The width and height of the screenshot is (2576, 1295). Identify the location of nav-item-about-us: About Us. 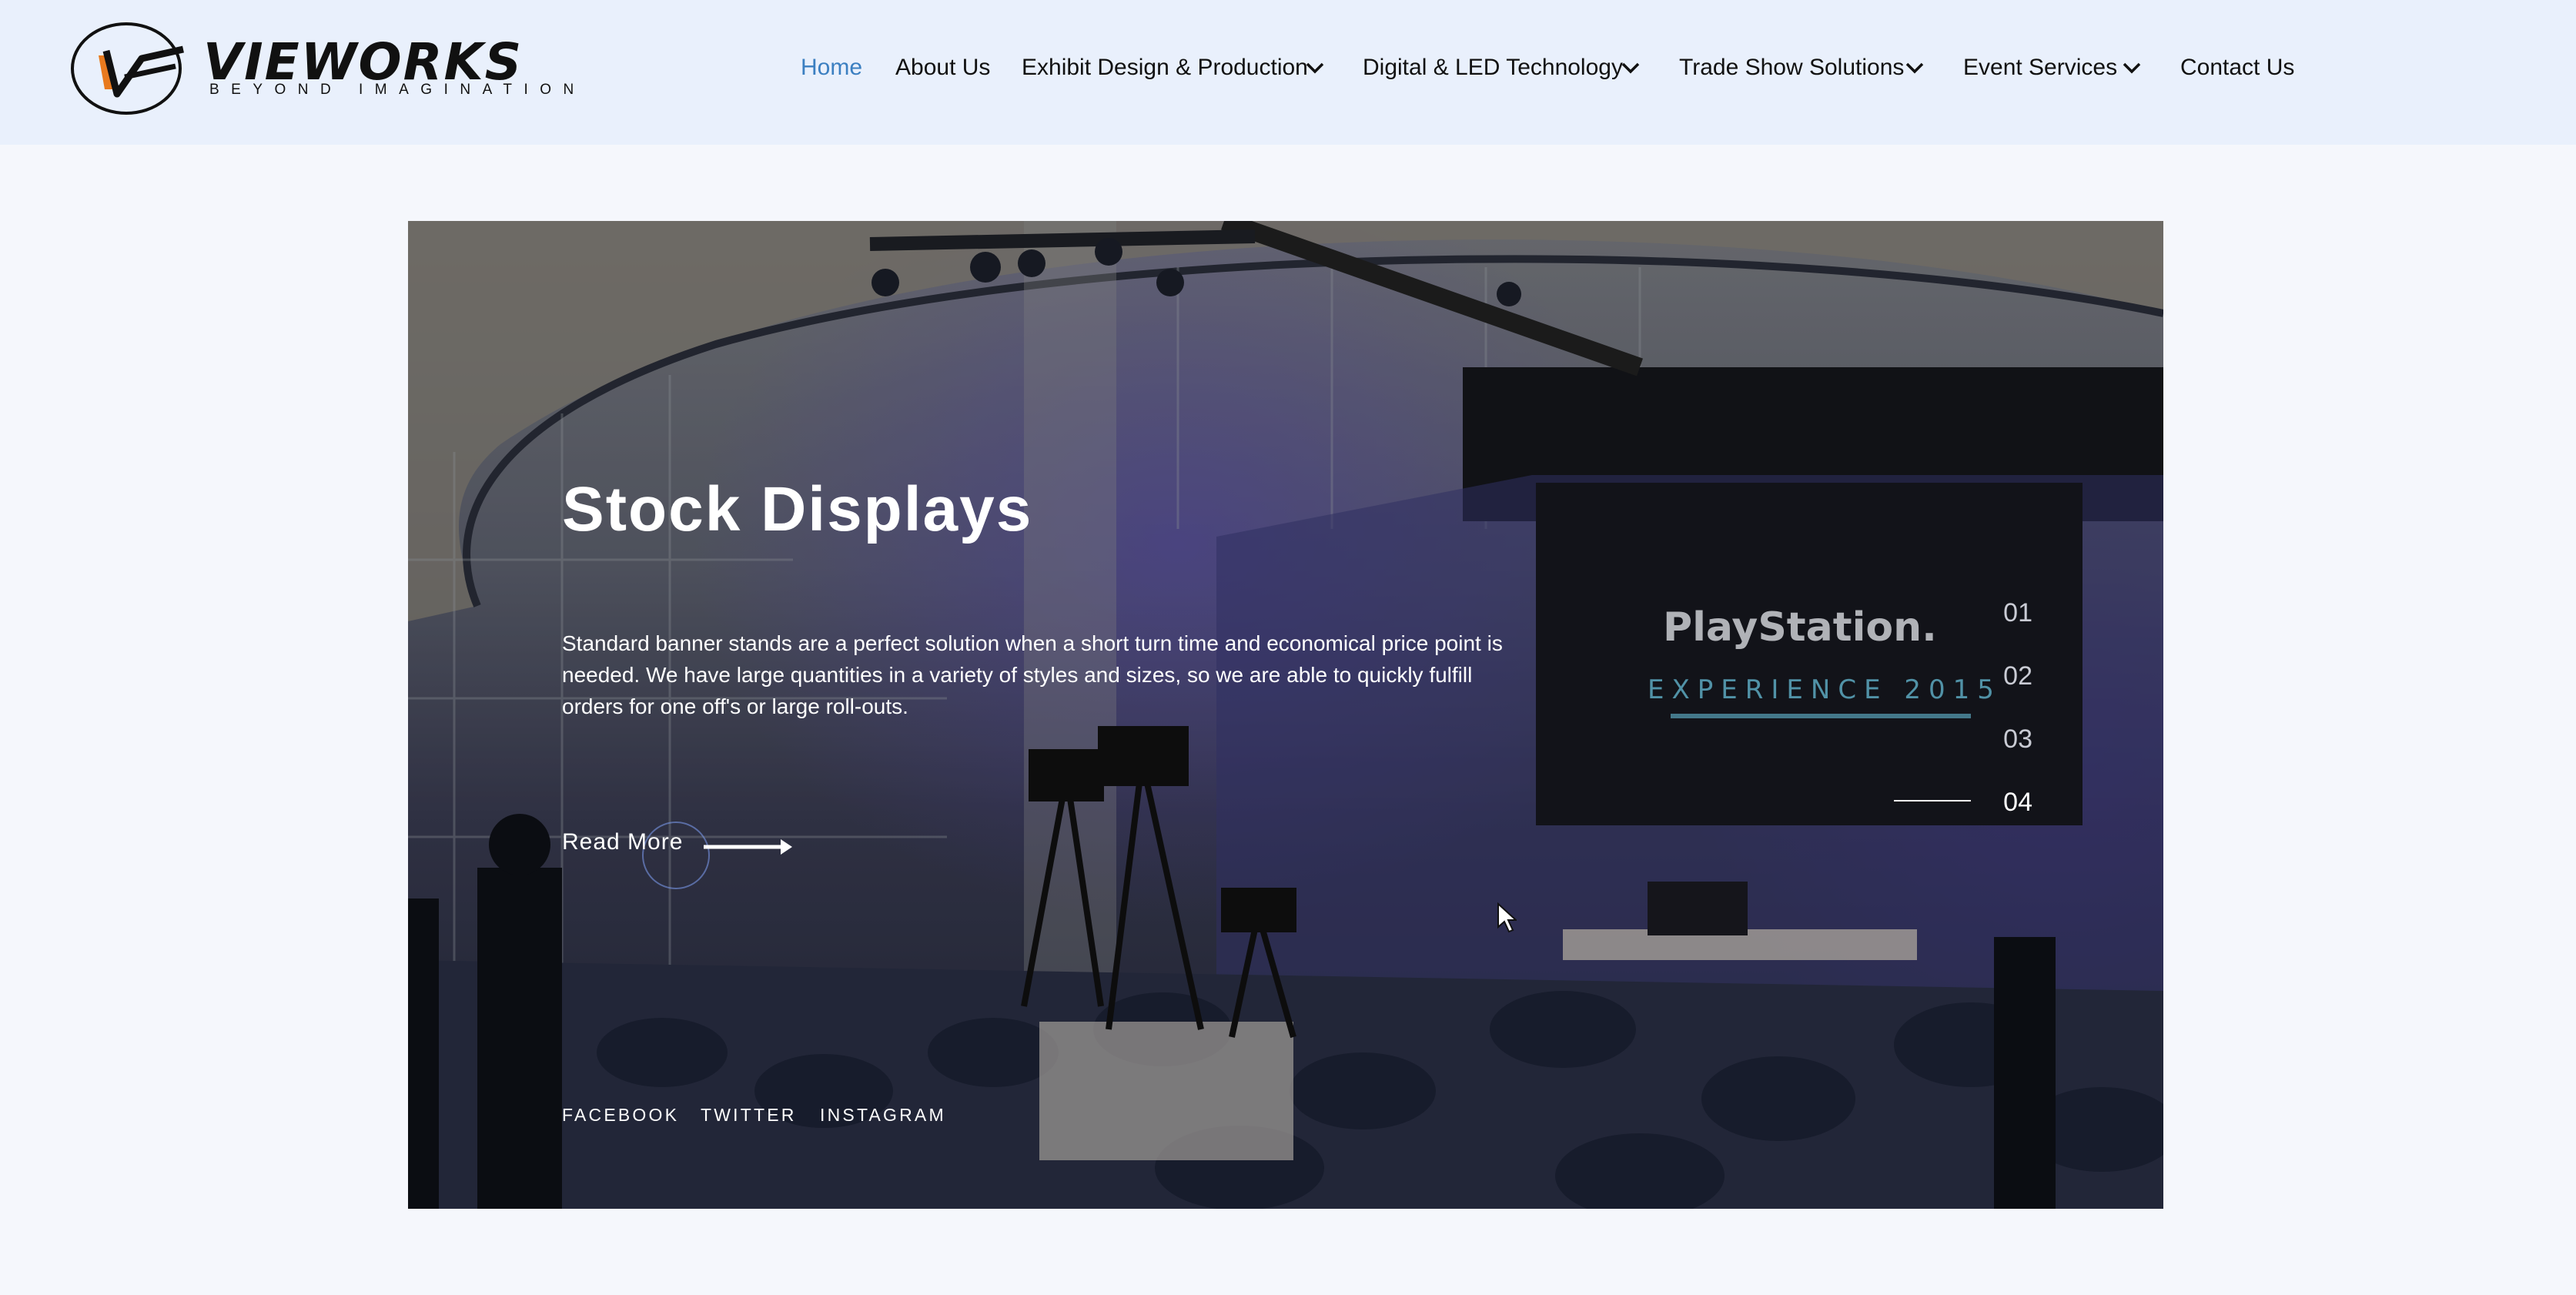
(943, 67).